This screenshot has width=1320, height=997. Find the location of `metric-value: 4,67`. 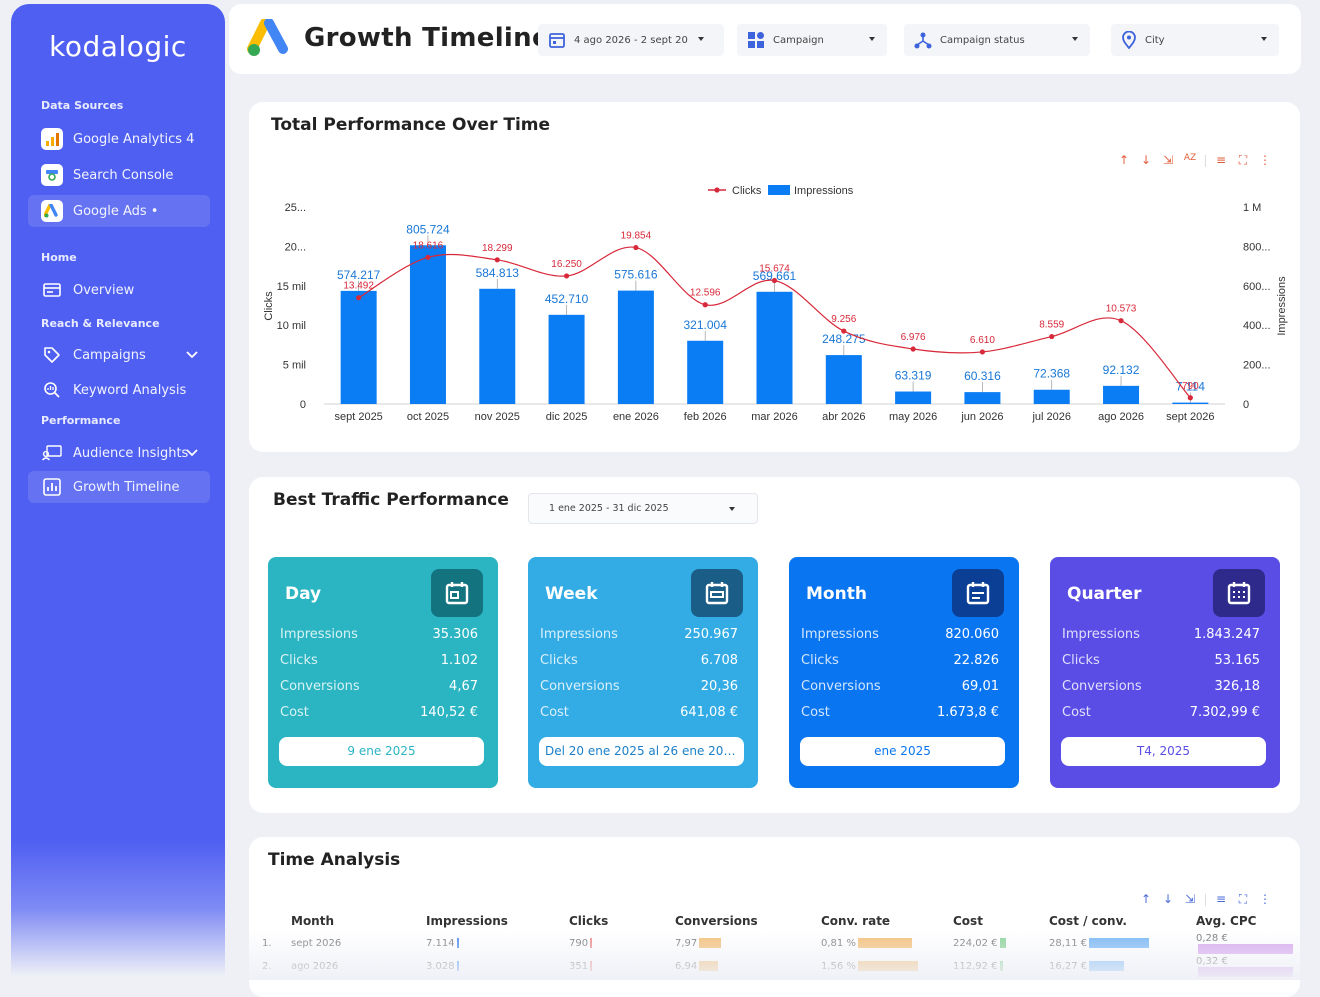

metric-value: 4,67 is located at coordinates (463, 686).